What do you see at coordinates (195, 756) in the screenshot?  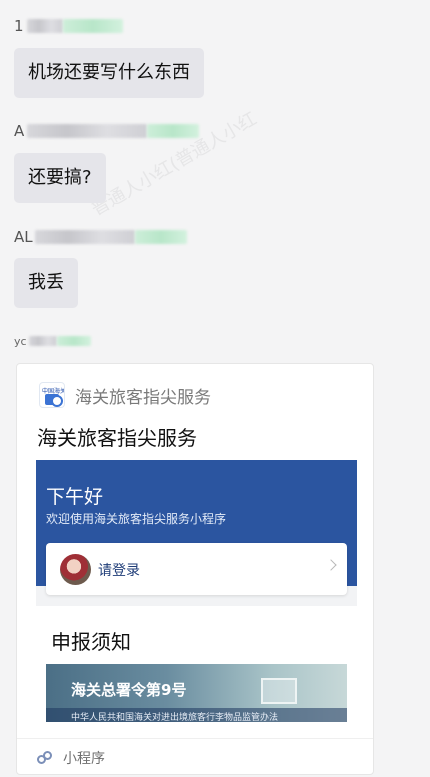 I see `card-footer: 小程序` at bounding box center [195, 756].